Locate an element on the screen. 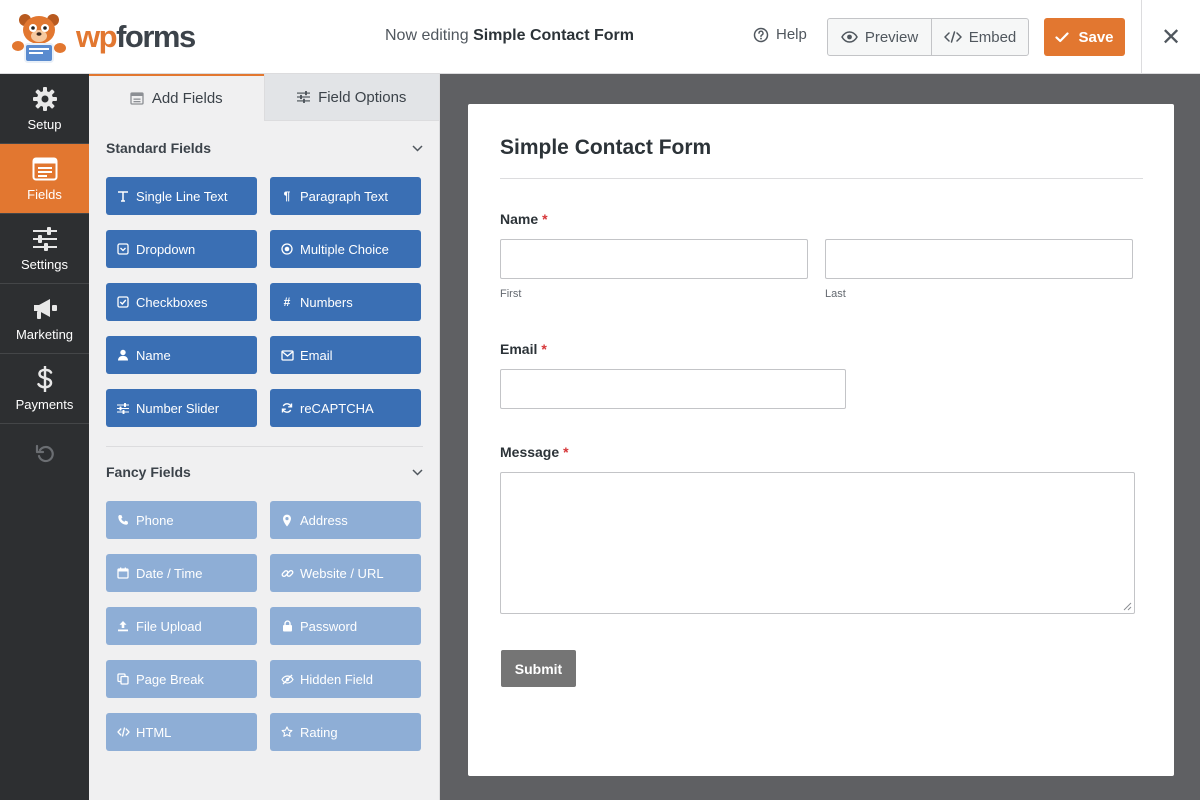 This screenshot has width=1200, height=800. nav-item-payments: Payments is located at coordinates (44, 389).